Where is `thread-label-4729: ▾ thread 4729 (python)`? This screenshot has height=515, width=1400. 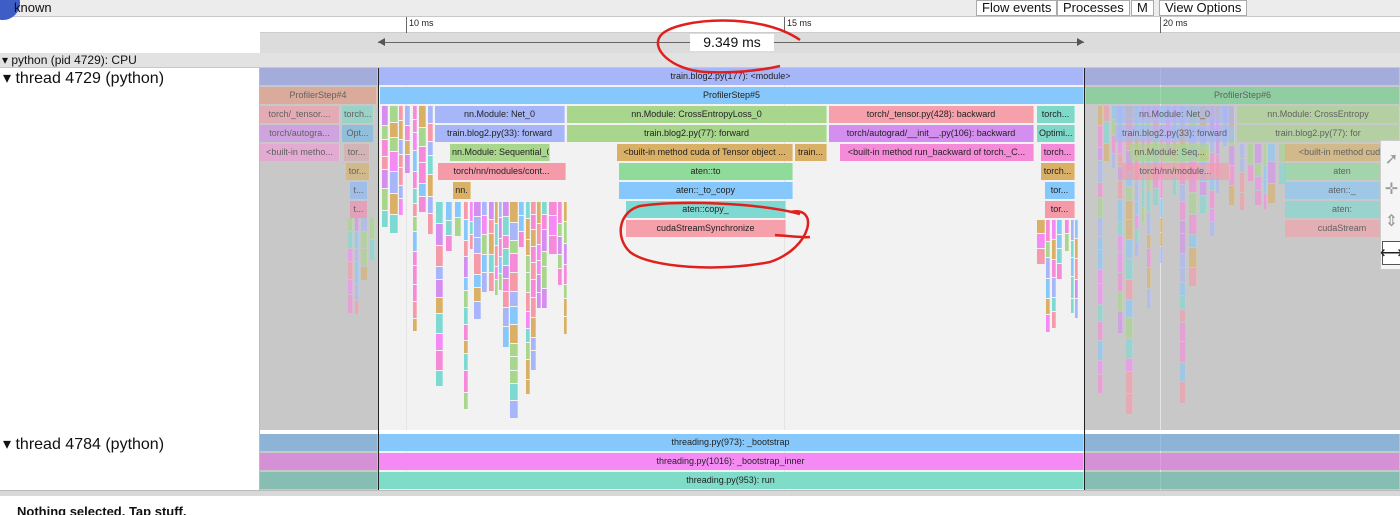 thread-label-4729: ▾ thread 4729 (python) is located at coordinates (83, 79).